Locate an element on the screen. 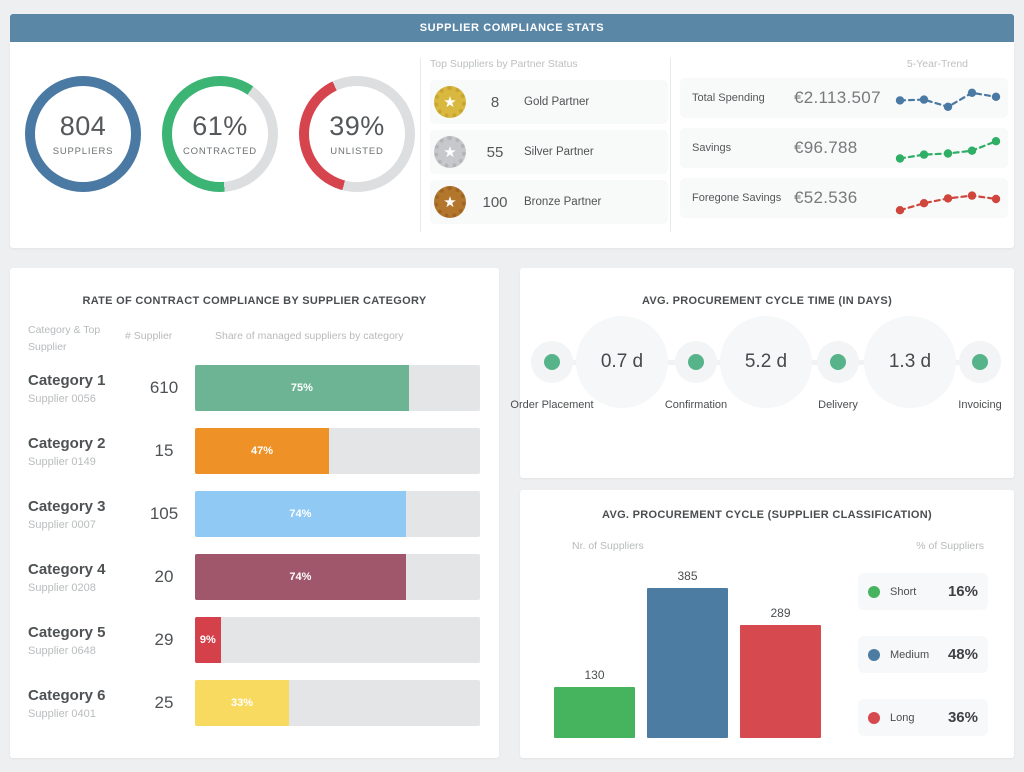  partner-label: Gold Partner is located at coordinates (557, 102).